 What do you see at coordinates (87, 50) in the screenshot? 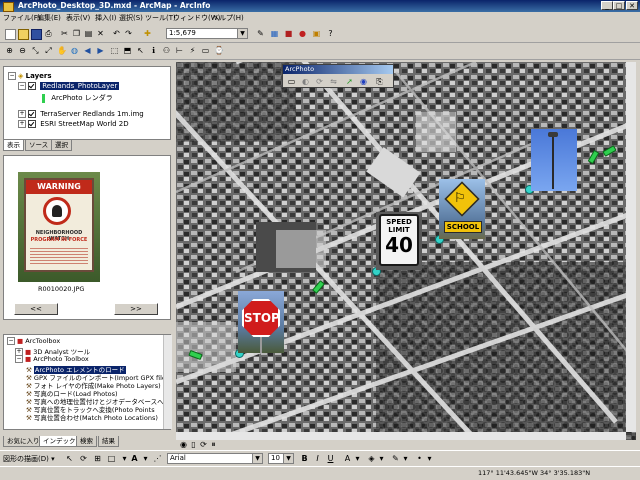
I see `back-arrow-icon: ◀` at bounding box center [87, 50].